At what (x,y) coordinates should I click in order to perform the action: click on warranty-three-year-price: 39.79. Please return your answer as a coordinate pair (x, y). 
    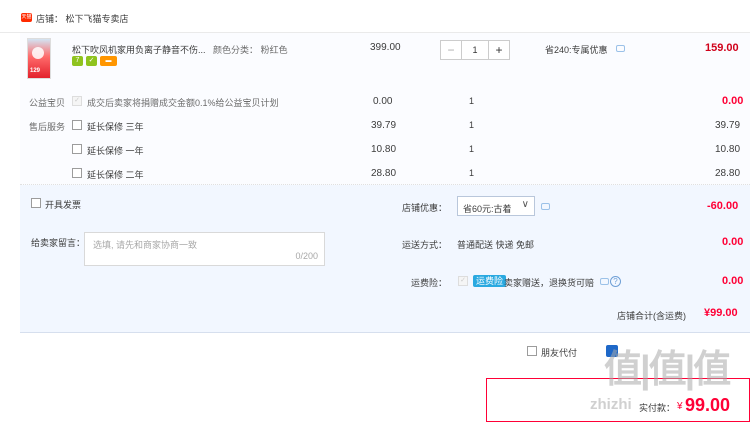
    Looking at the image, I should click on (384, 125).